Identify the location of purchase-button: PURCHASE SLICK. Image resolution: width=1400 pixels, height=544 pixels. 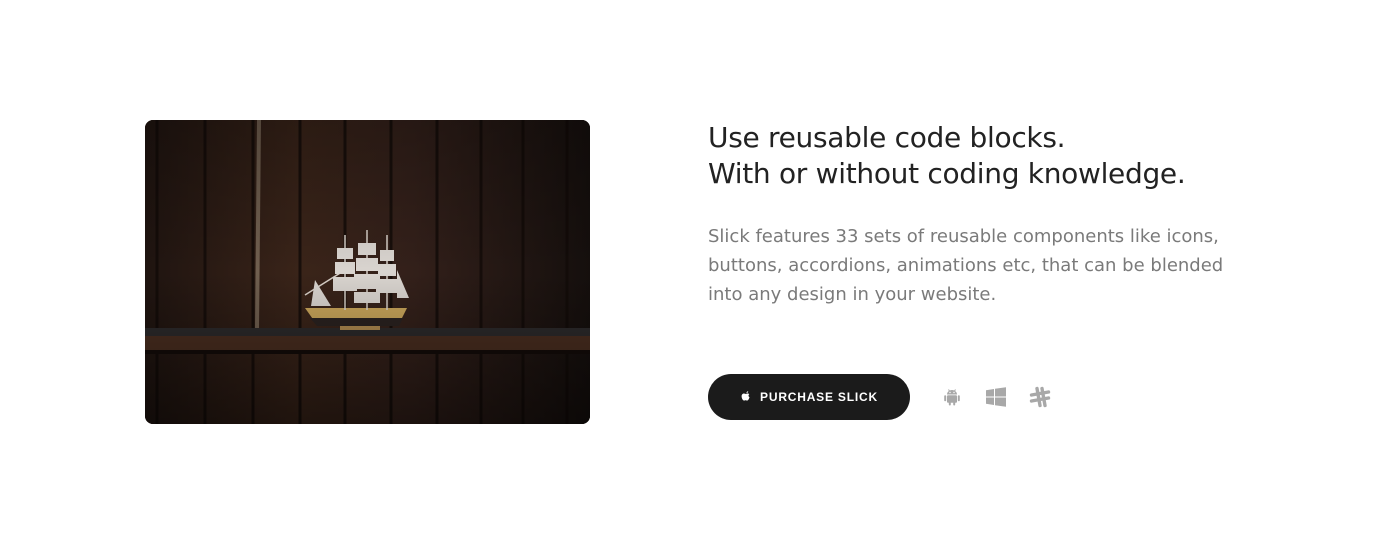
(809, 397).